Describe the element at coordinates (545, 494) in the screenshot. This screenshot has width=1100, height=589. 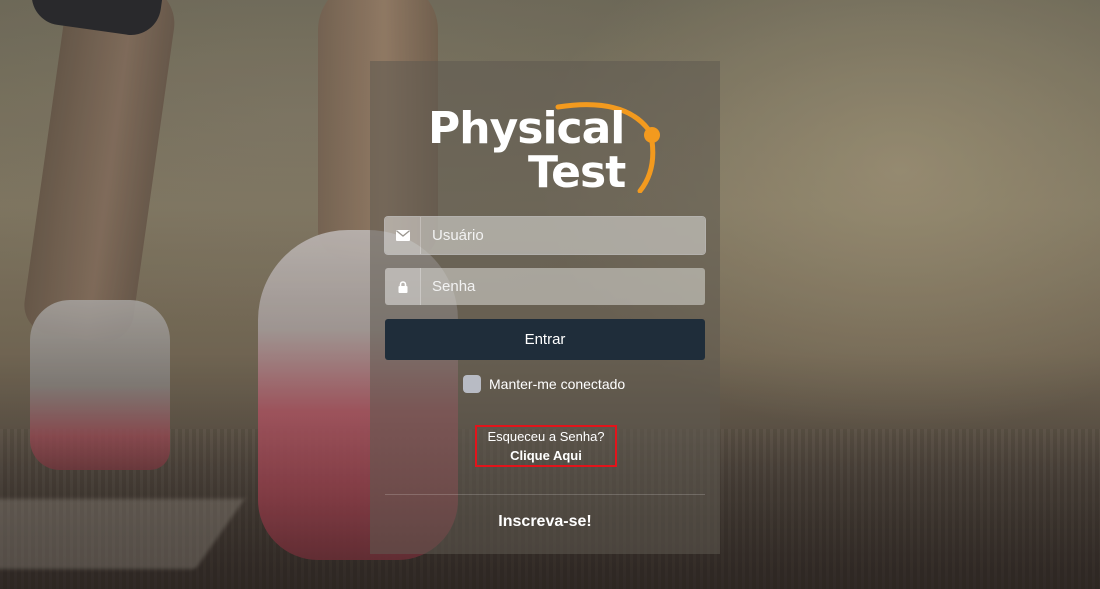
I see `divider` at that location.